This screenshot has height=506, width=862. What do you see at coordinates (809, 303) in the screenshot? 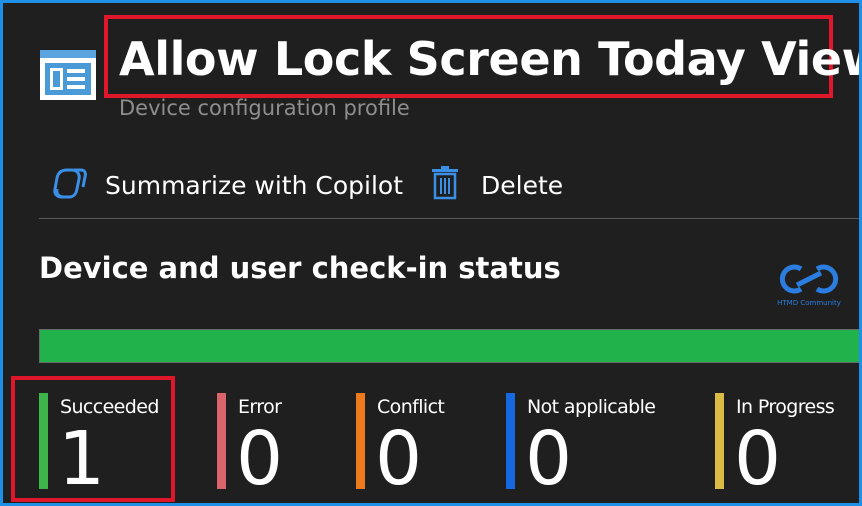
I see `htmd-logo-text: HTMD Community` at bounding box center [809, 303].